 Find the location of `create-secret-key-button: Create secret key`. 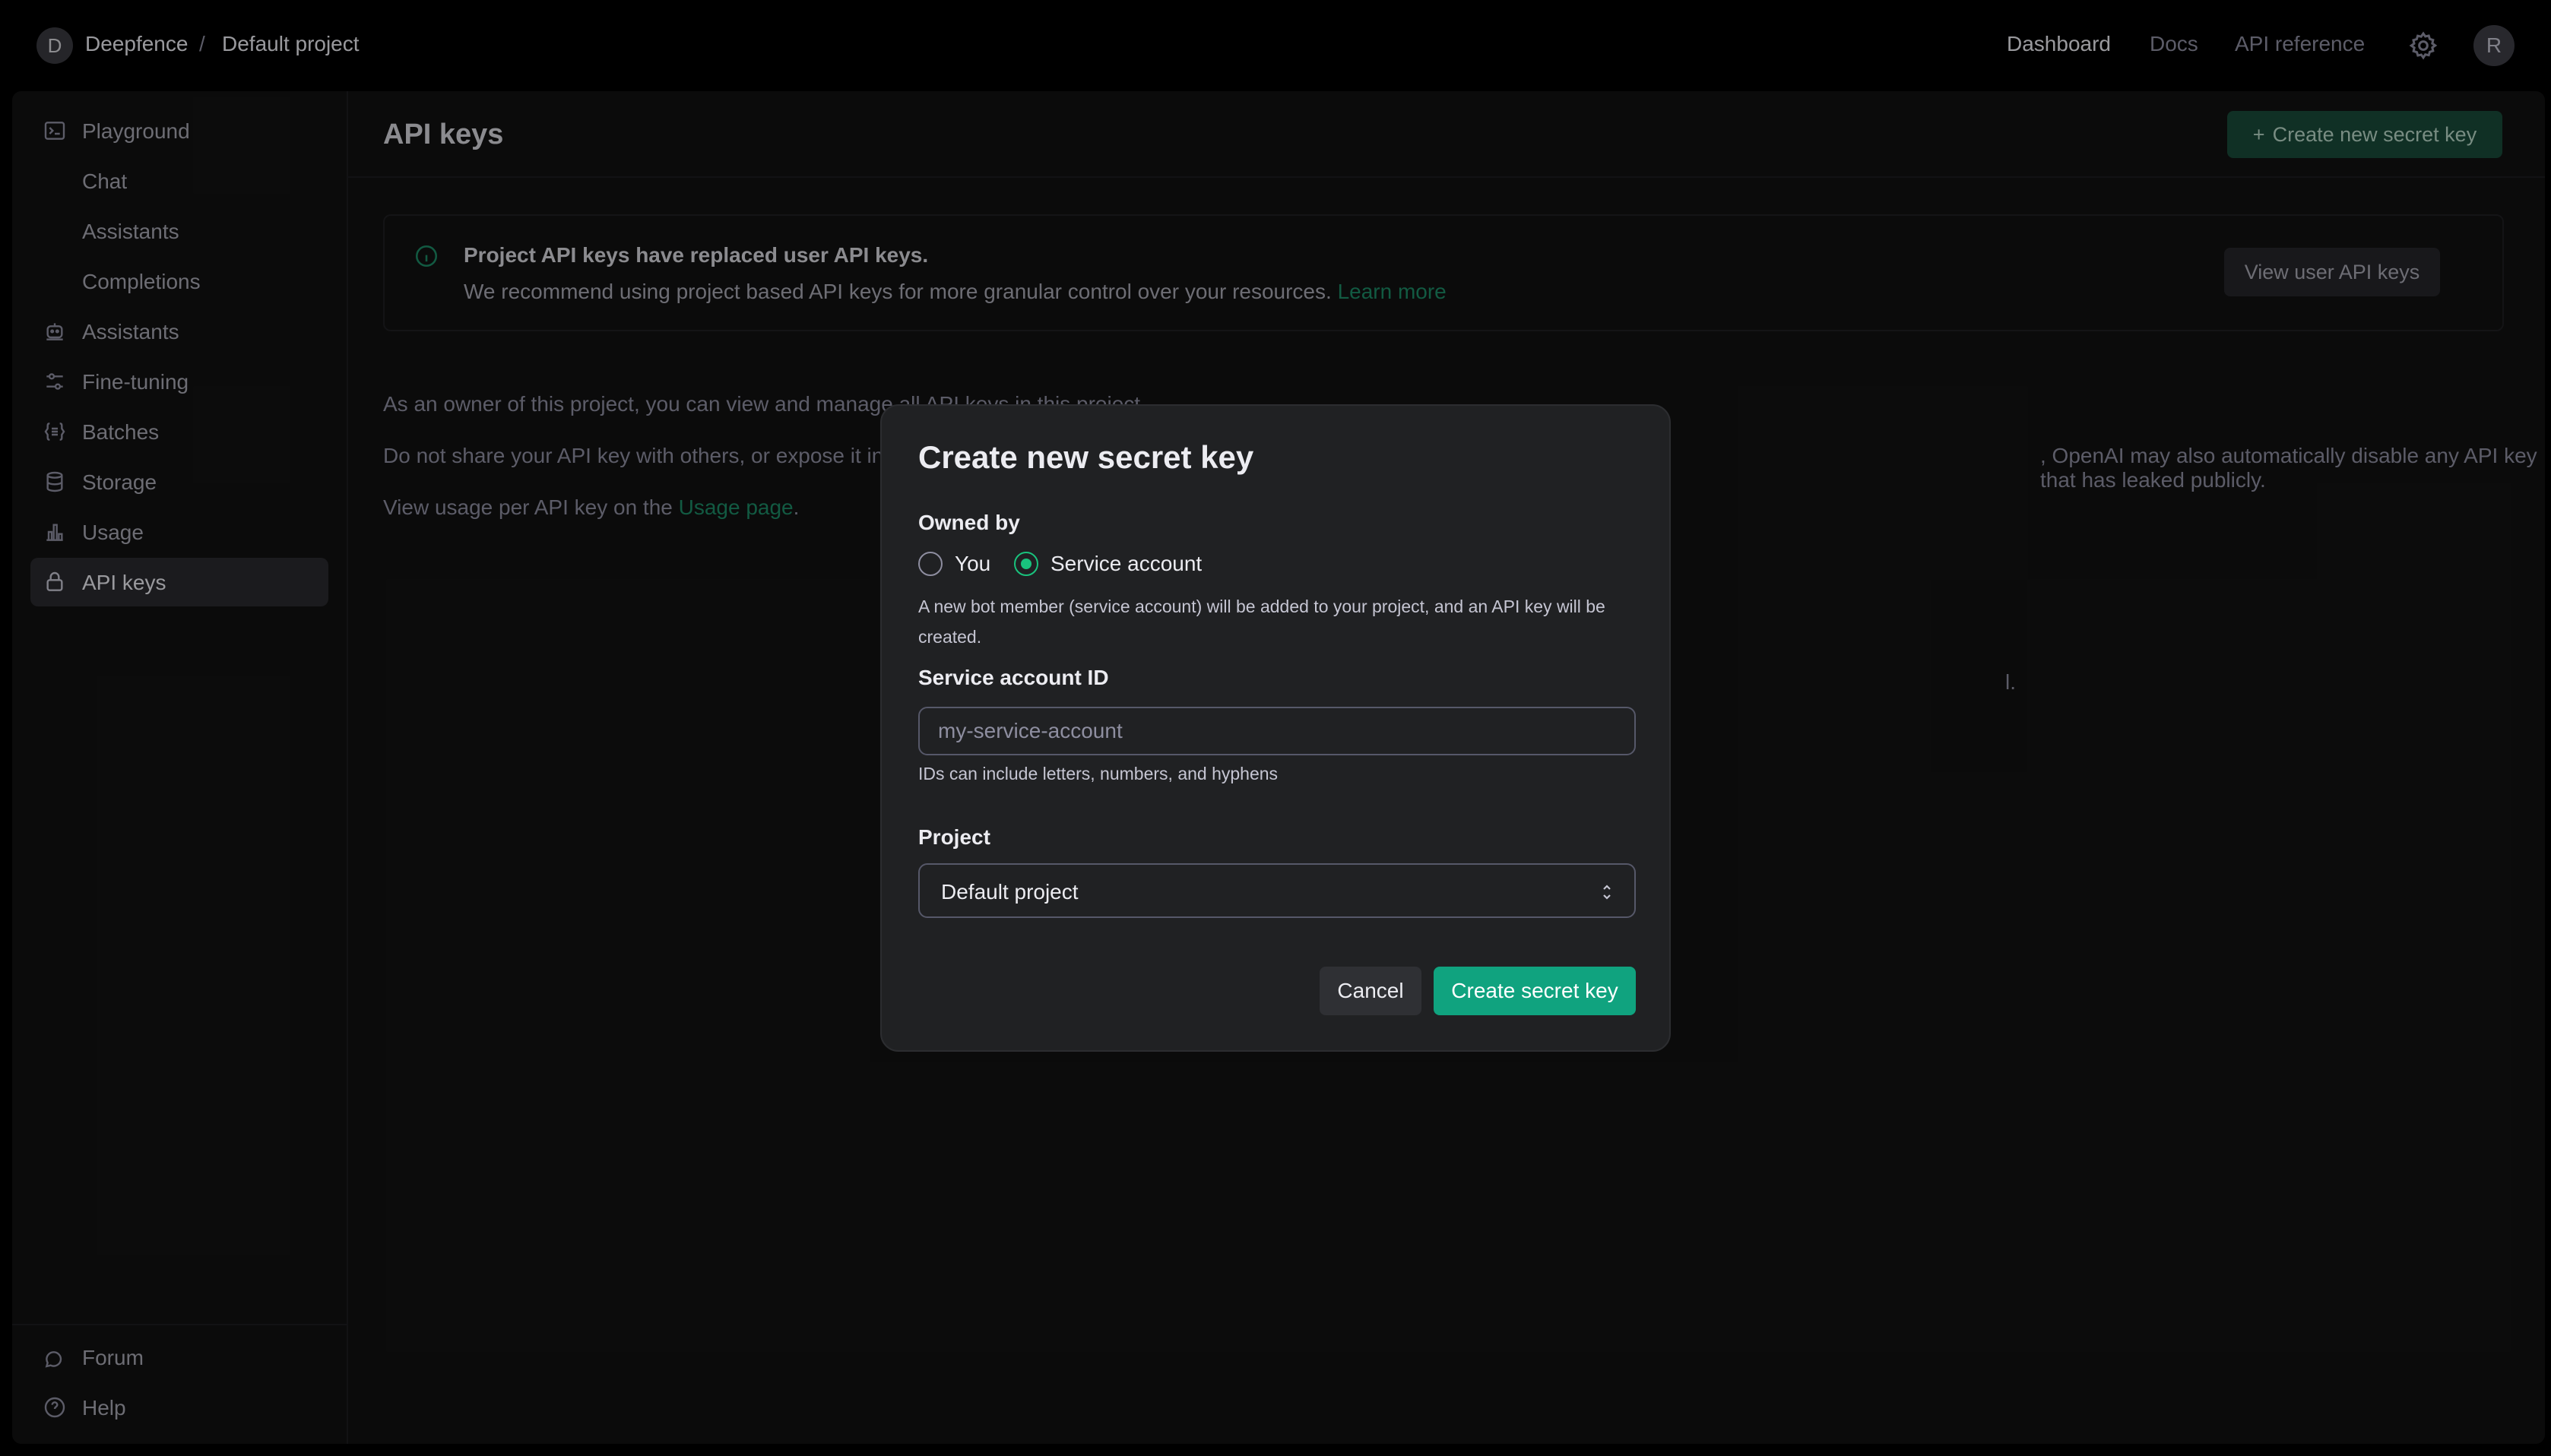

create-secret-key-button: Create secret key is located at coordinates (1535, 991).